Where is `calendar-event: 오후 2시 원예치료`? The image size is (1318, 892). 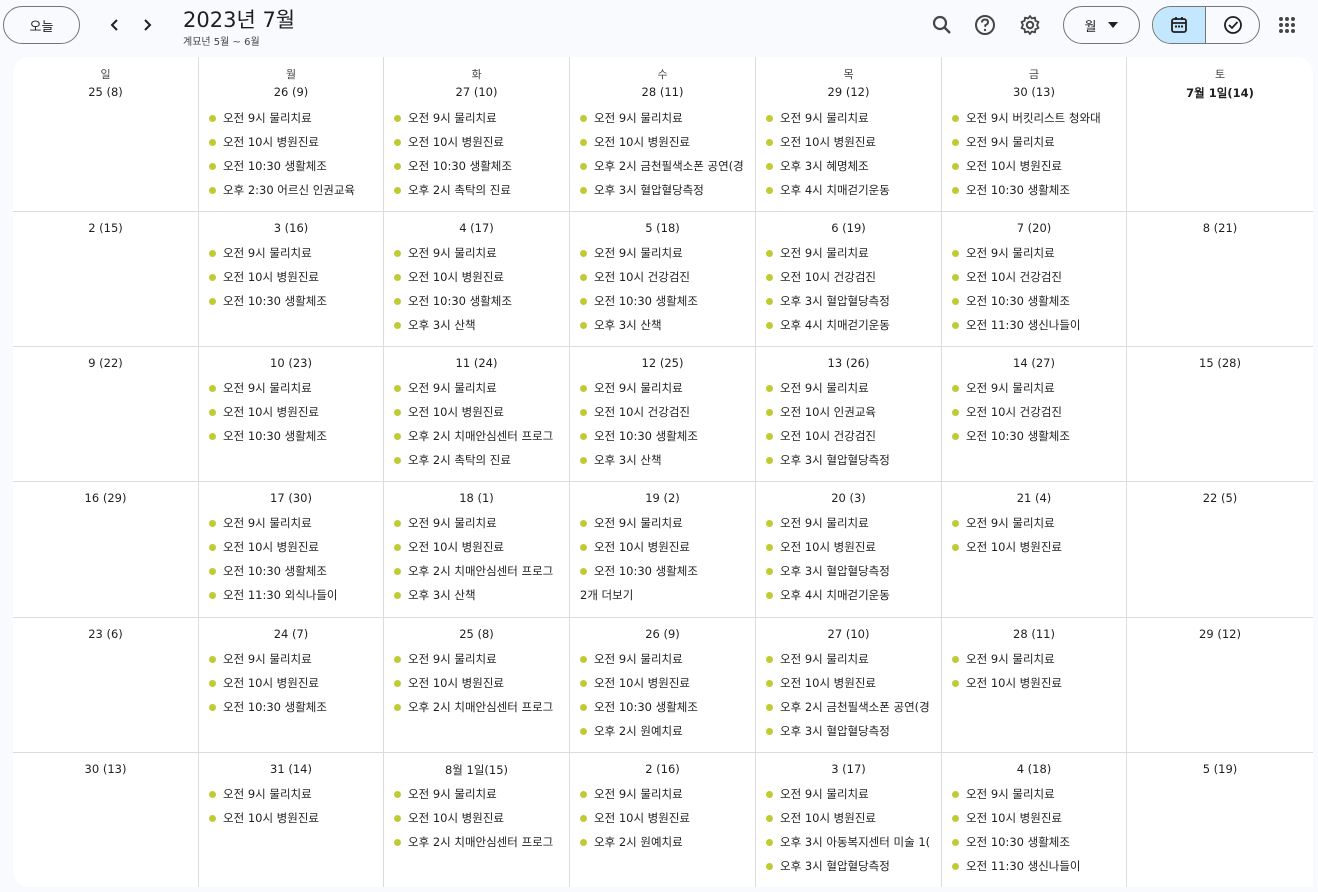 calendar-event: 오후 2시 원예치료 is located at coordinates (666, 842).